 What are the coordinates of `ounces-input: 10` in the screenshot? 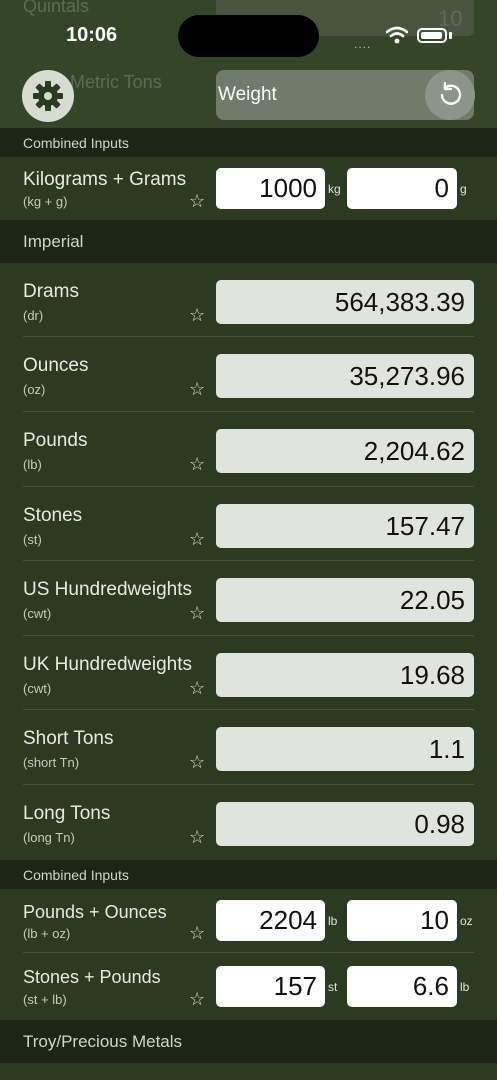 It's located at (402, 920).